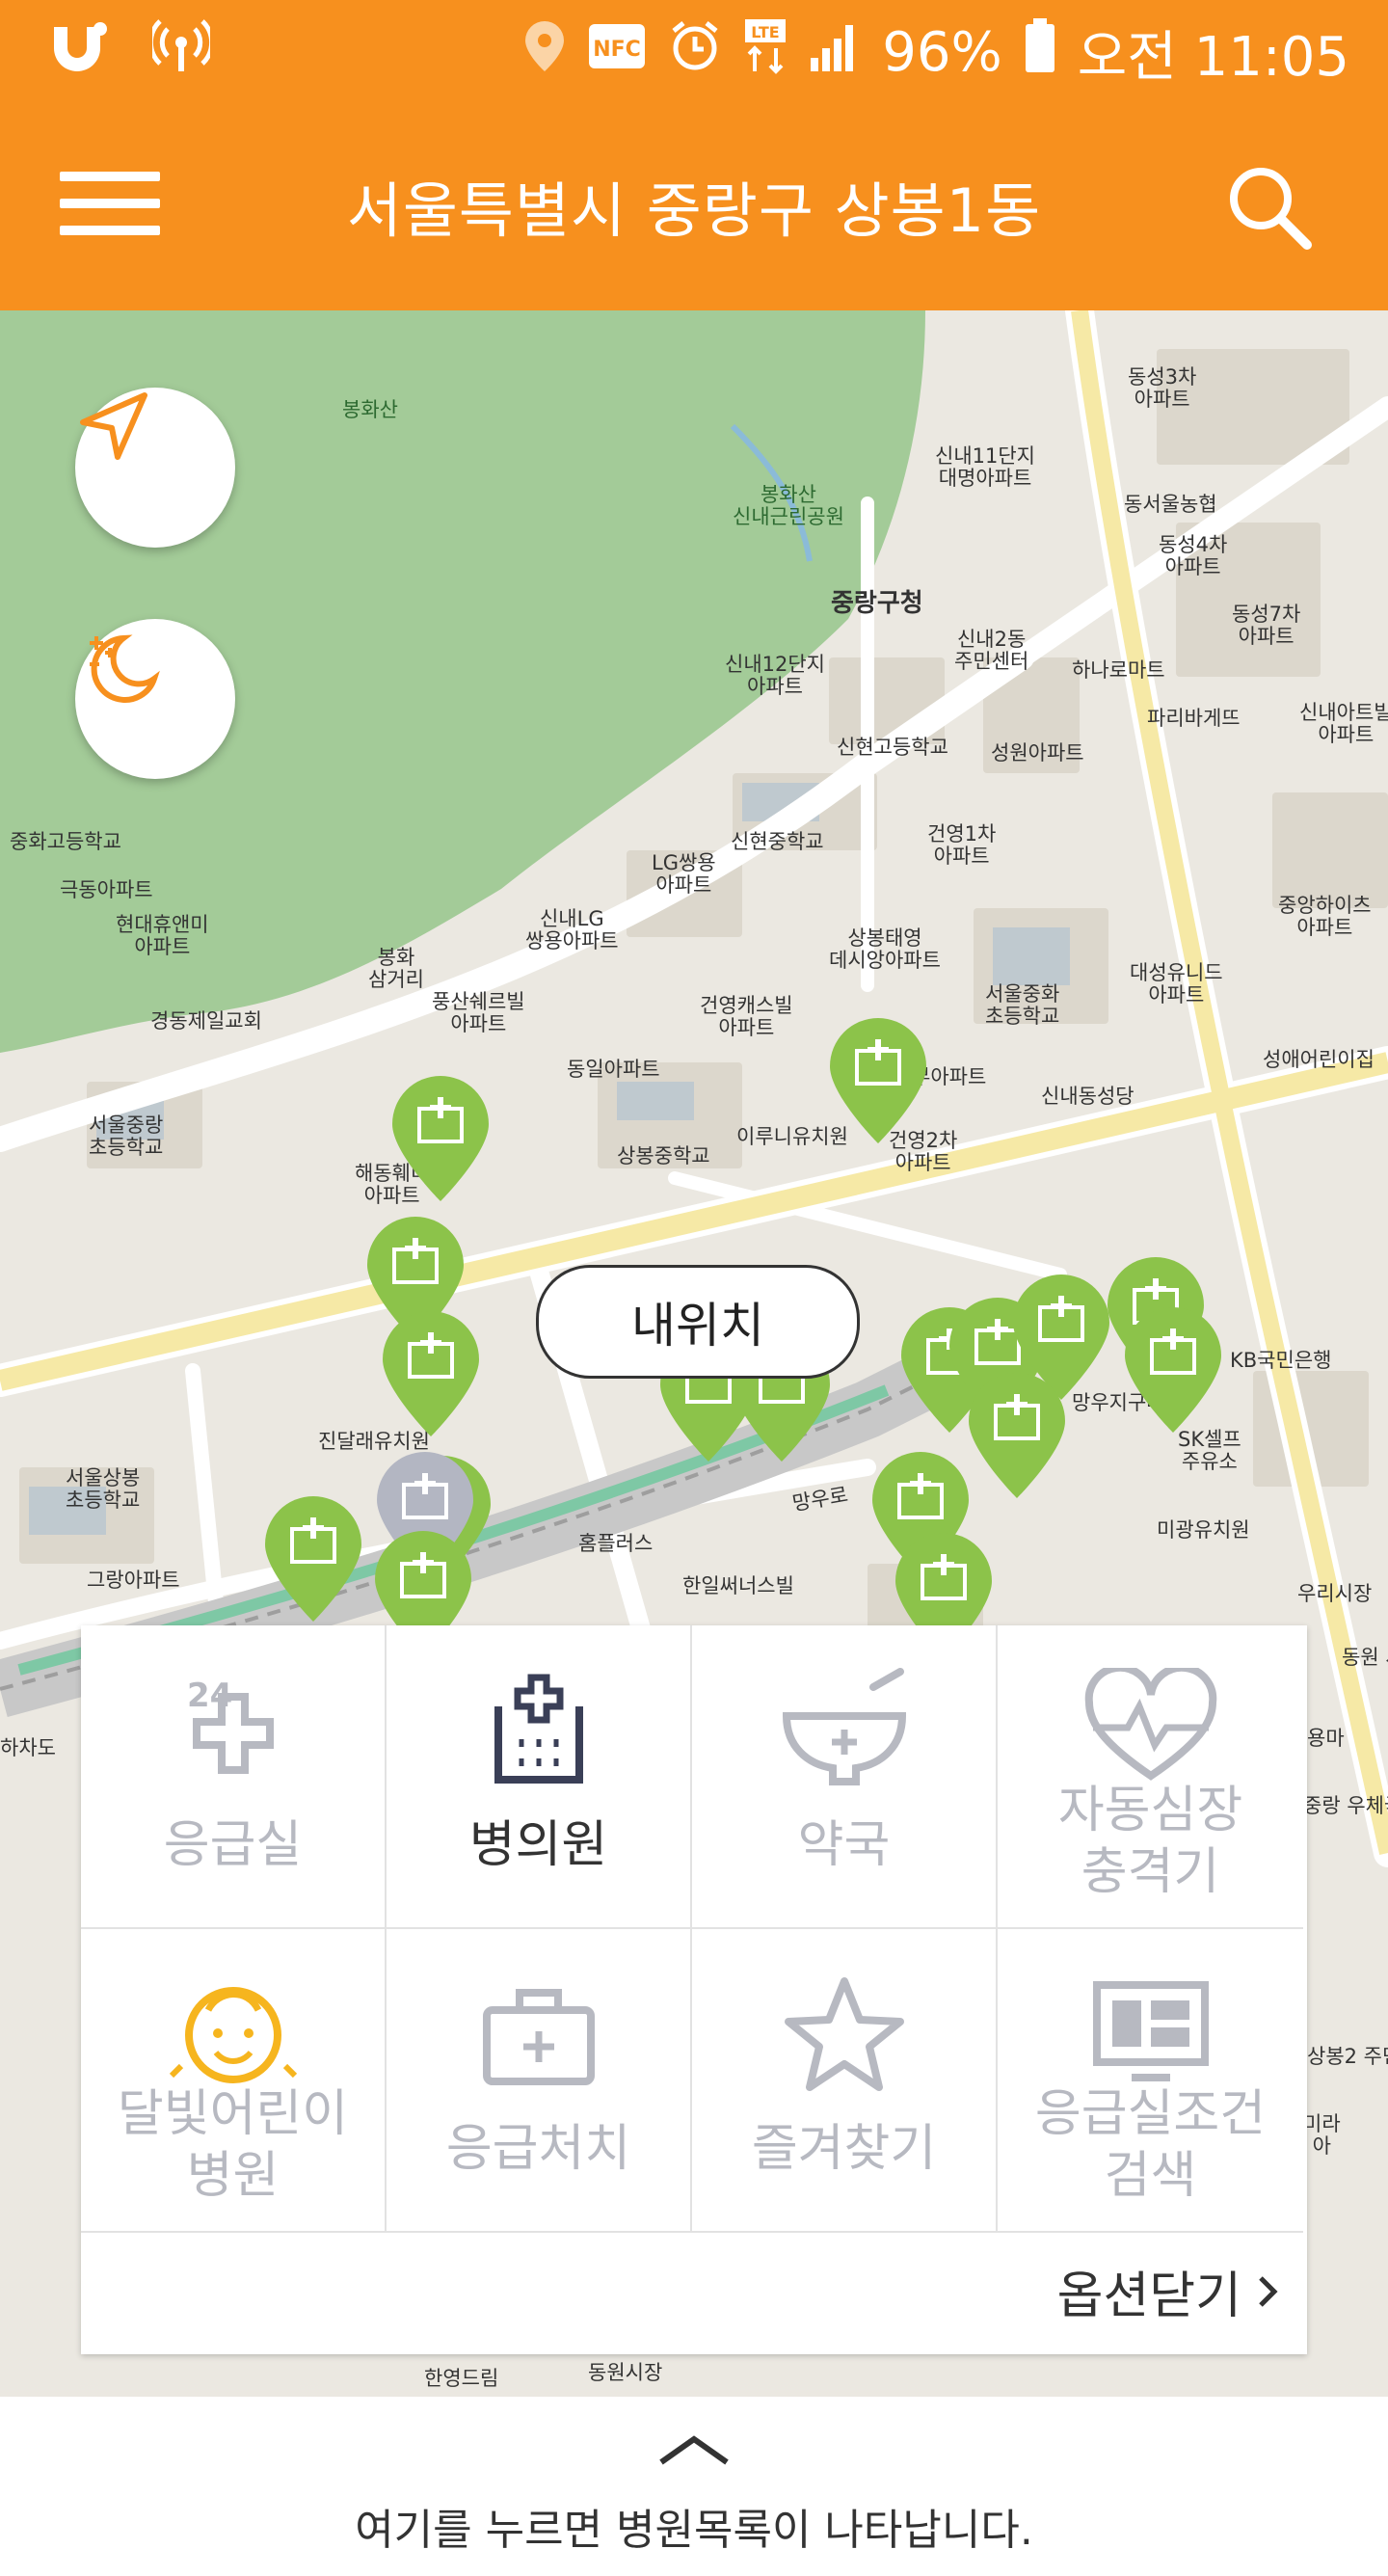 This screenshot has width=1388, height=2576. What do you see at coordinates (1150, 2031) in the screenshot?
I see `monitor-search-icon` at bounding box center [1150, 2031].